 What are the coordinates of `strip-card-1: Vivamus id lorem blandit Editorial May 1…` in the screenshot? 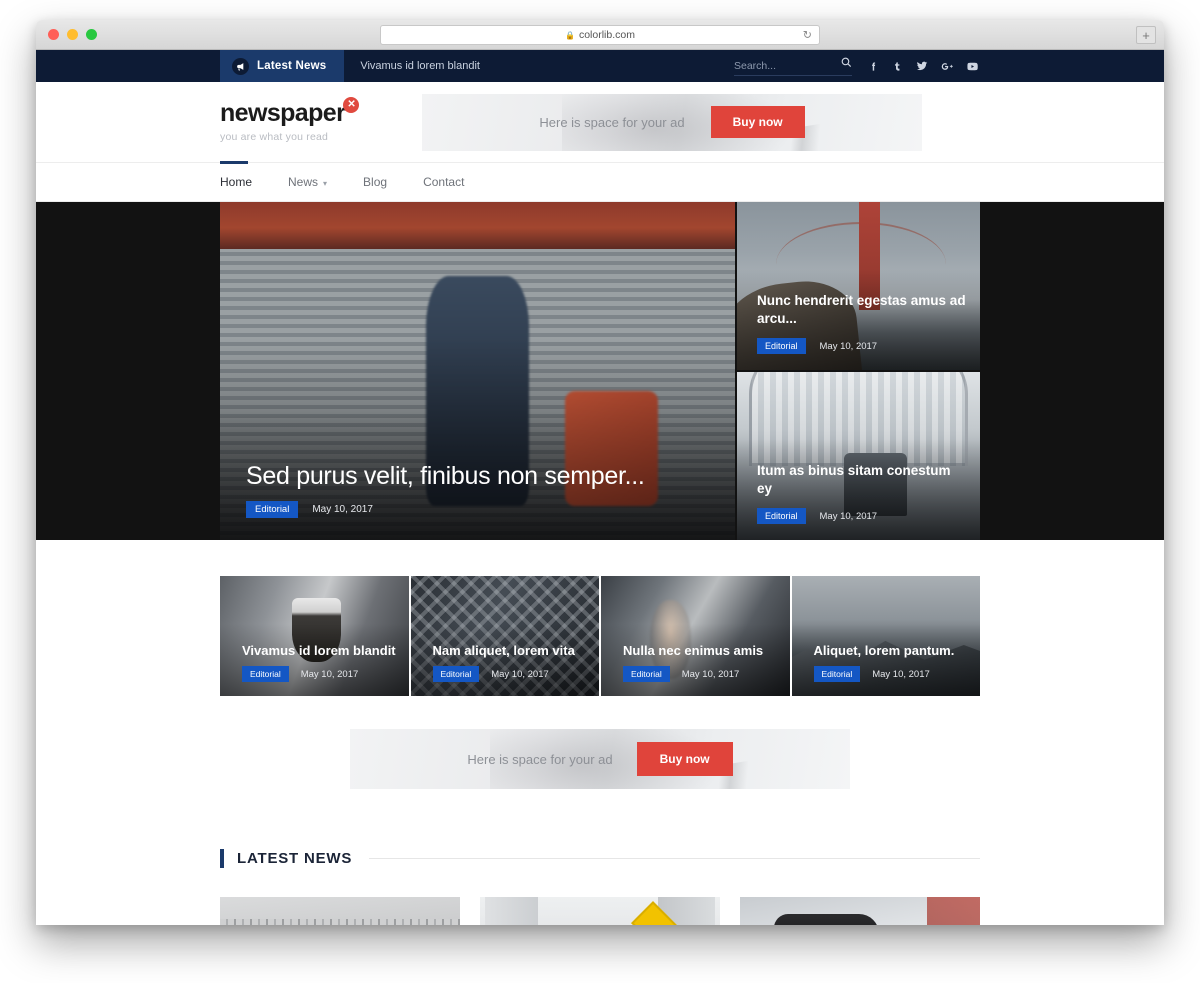 It's located at (314, 636).